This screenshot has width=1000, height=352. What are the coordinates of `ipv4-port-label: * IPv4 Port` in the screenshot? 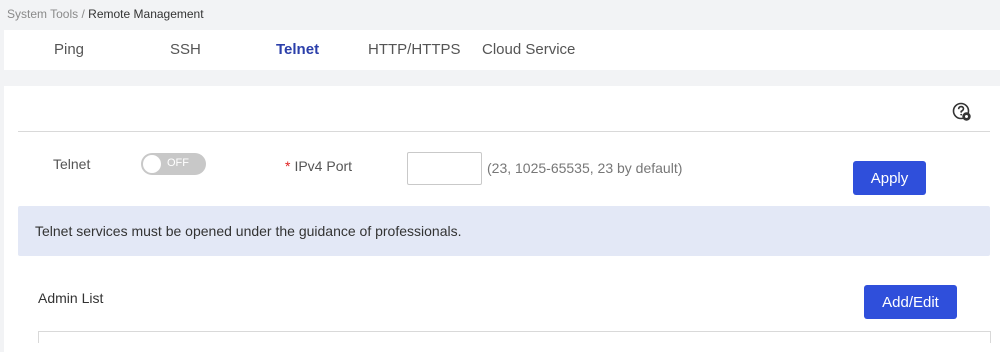 It's located at (318, 166).